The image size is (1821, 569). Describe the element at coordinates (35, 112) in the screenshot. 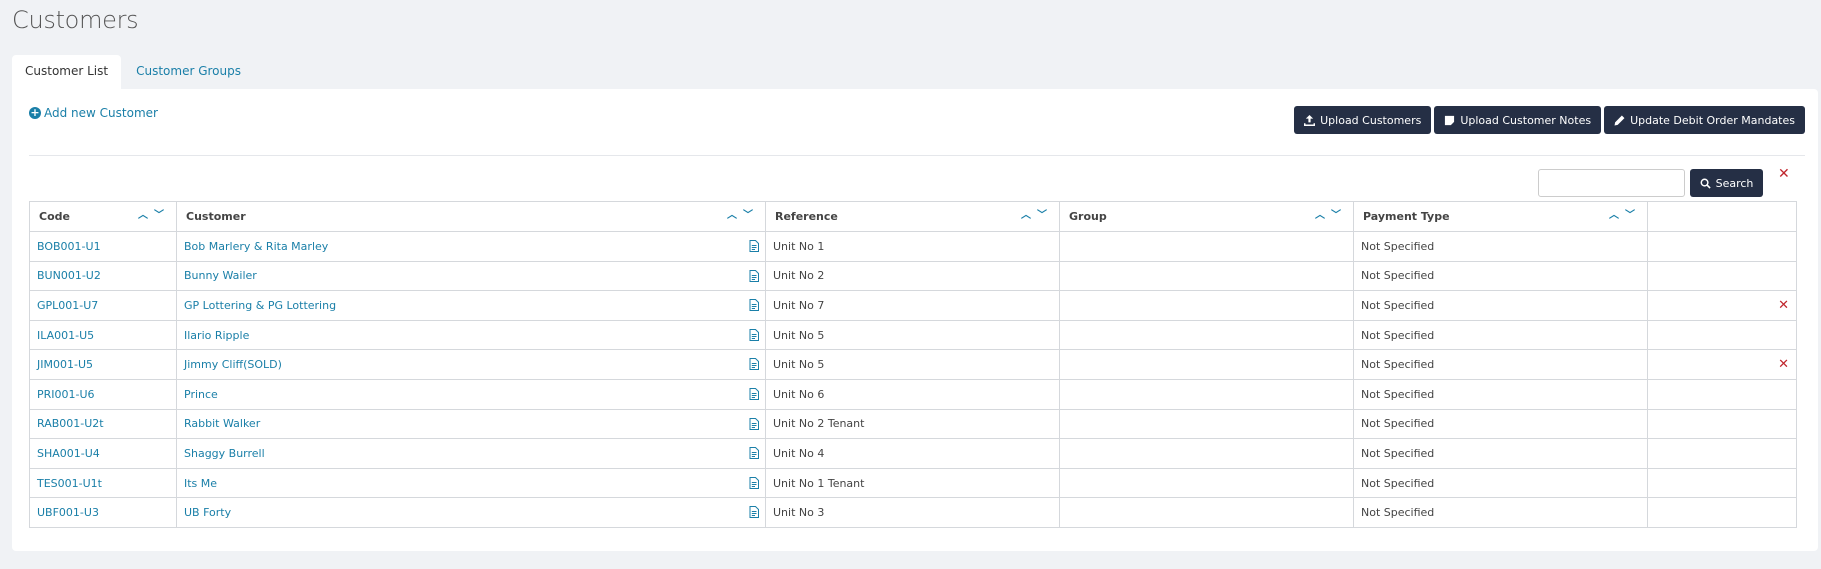

I see `plus-circle-icon: +` at that location.